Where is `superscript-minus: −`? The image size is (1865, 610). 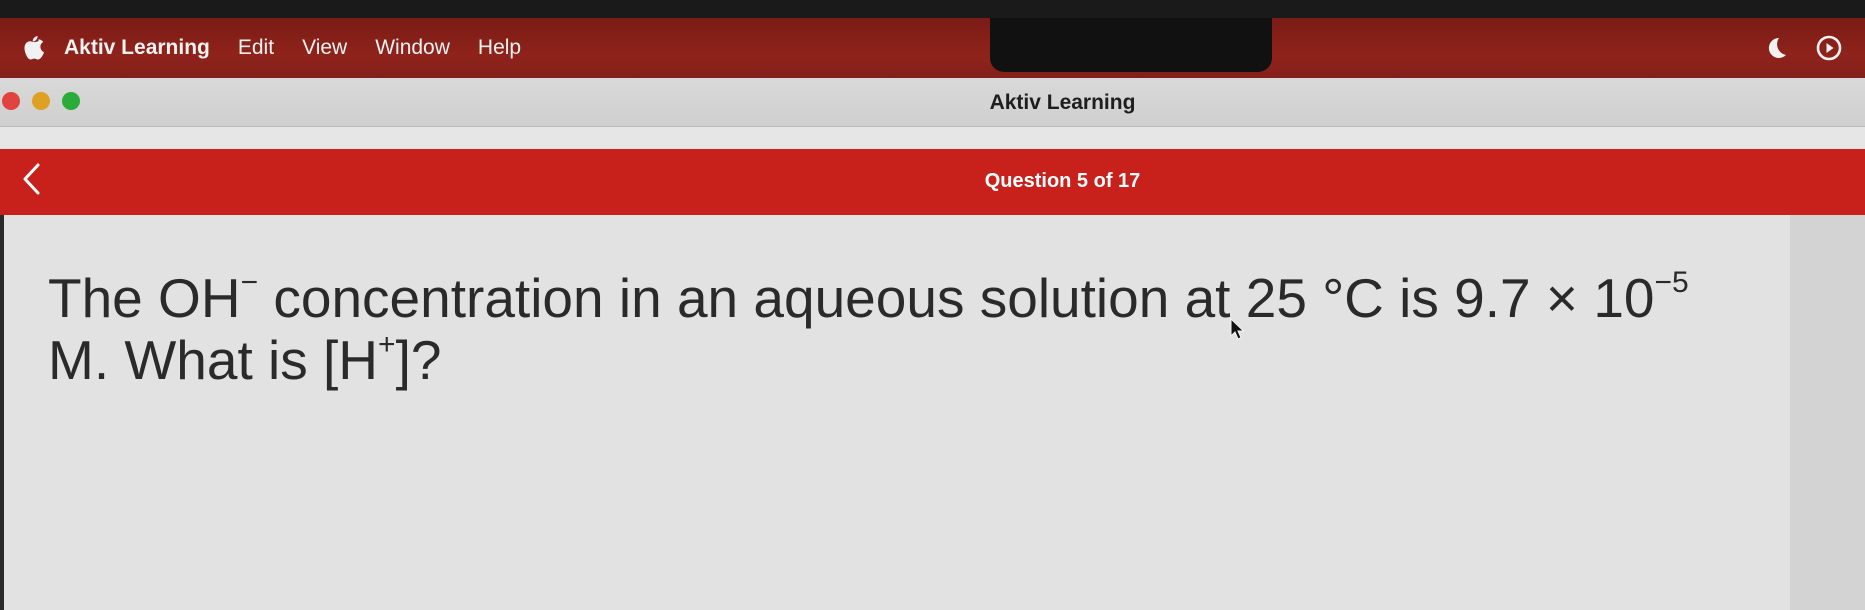 superscript-minus: − is located at coordinates (249, 282).